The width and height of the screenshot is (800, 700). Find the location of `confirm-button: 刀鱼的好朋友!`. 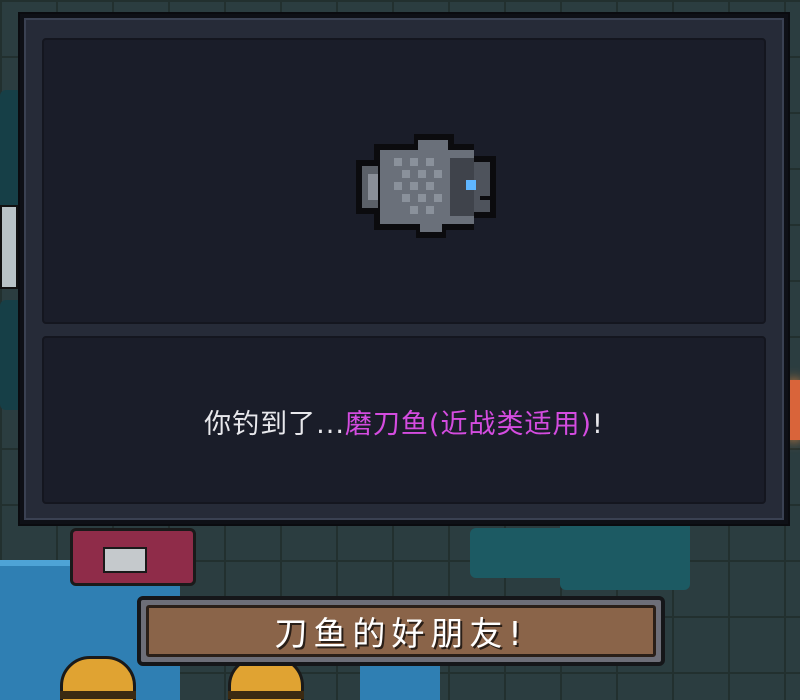

confirm-button: 刀鱼的好朋友! is located at coordinates (401, 631).